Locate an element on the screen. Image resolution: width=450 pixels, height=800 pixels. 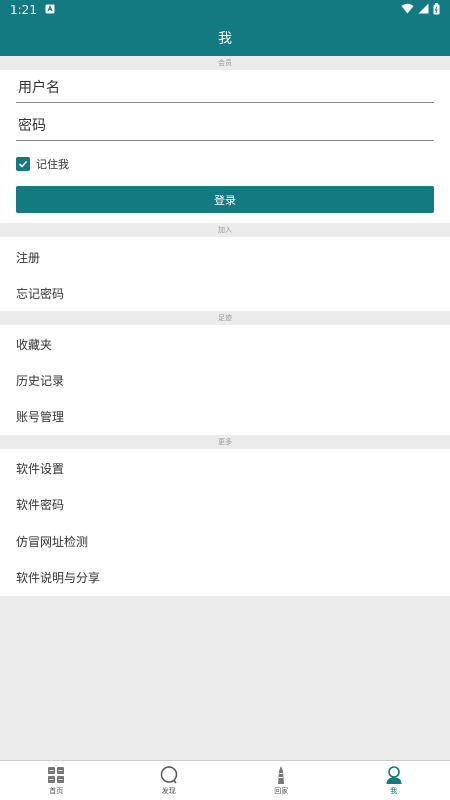
menu-item-label: 账号管理 is located at coordinates (40, 416).